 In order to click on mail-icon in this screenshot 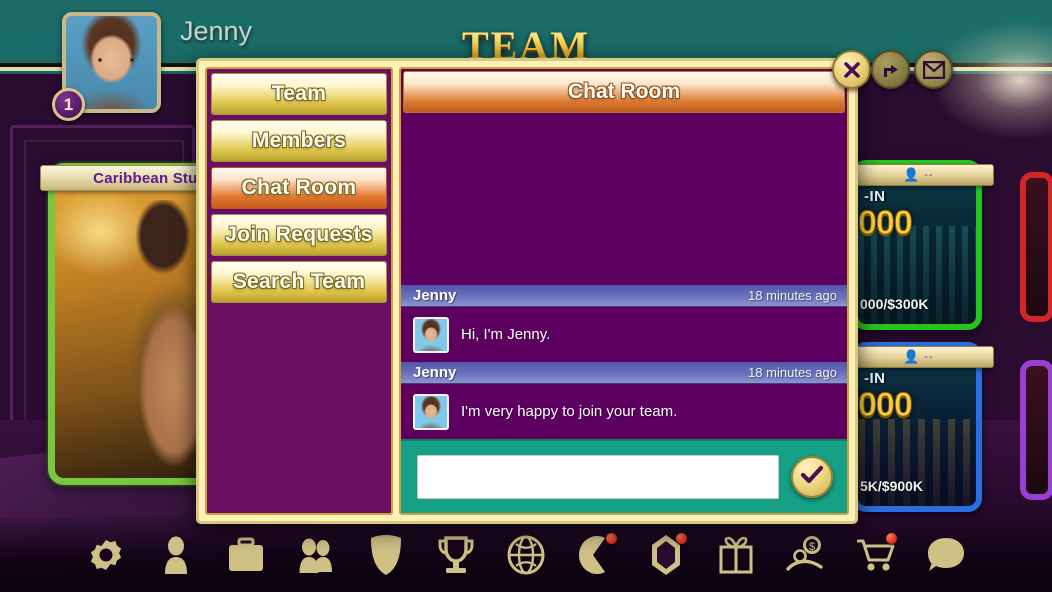, I will do `click(933, 69)`.